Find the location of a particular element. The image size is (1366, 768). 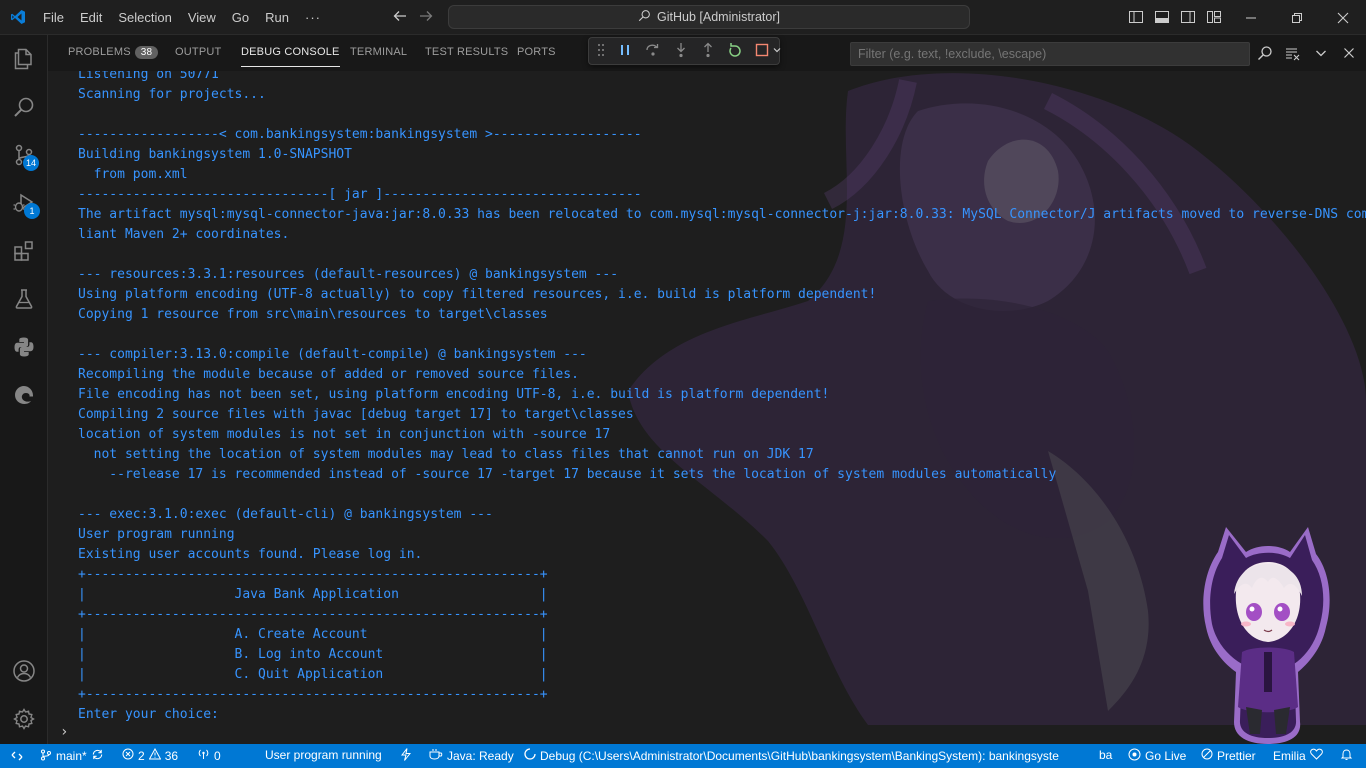

remote-indicator is located at coordinates (17, 756).